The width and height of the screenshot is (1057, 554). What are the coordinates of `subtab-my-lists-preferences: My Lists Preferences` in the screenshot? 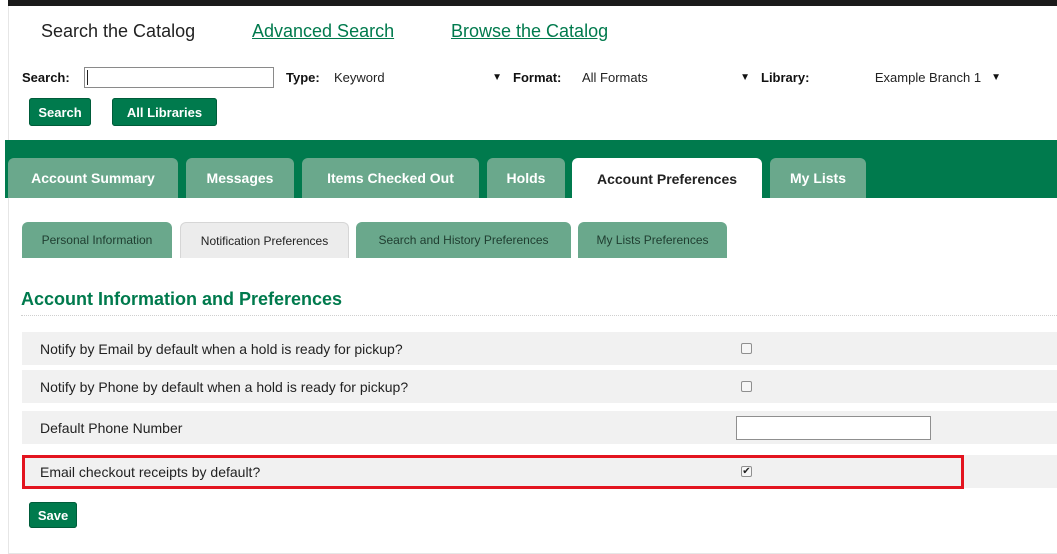 It's located at (652, 240).